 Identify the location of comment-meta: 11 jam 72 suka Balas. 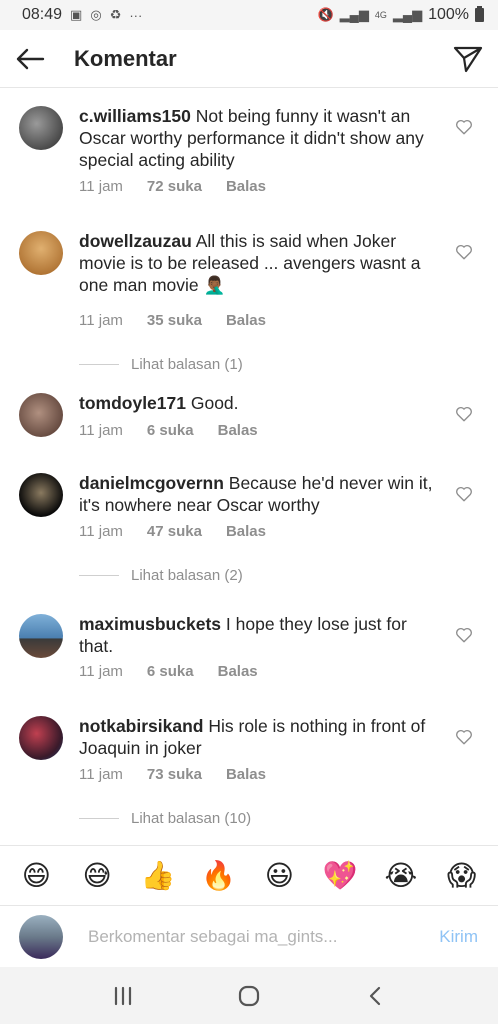
(172, 186).